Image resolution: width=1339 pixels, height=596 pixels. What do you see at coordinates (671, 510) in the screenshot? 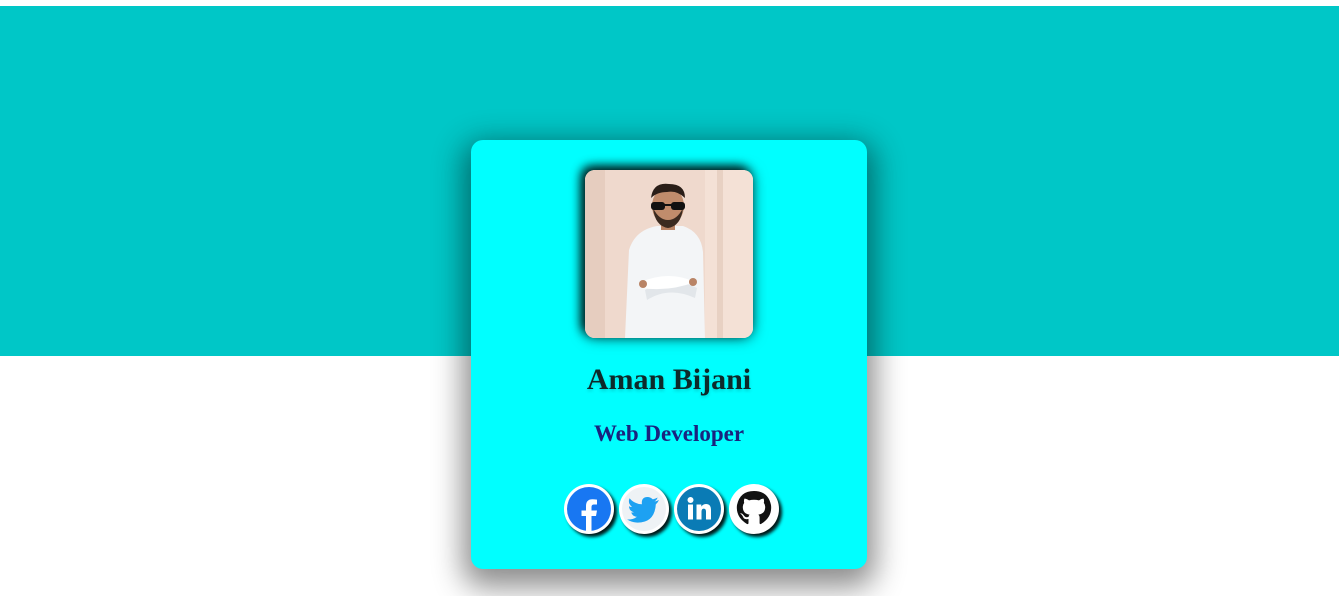
I see `social-links` at bounding box center [671, 510].